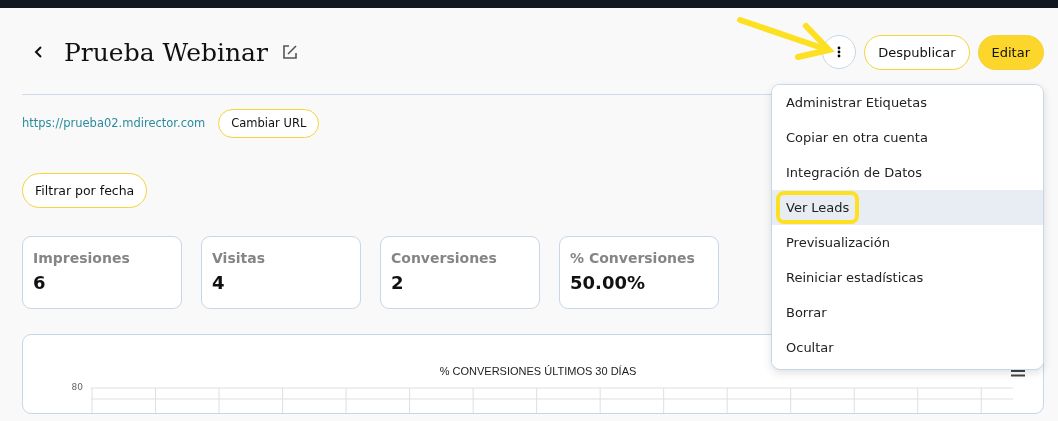  Describe the element at coordinates (39, 52) in the screenshot. I see `back-icon` at that location.